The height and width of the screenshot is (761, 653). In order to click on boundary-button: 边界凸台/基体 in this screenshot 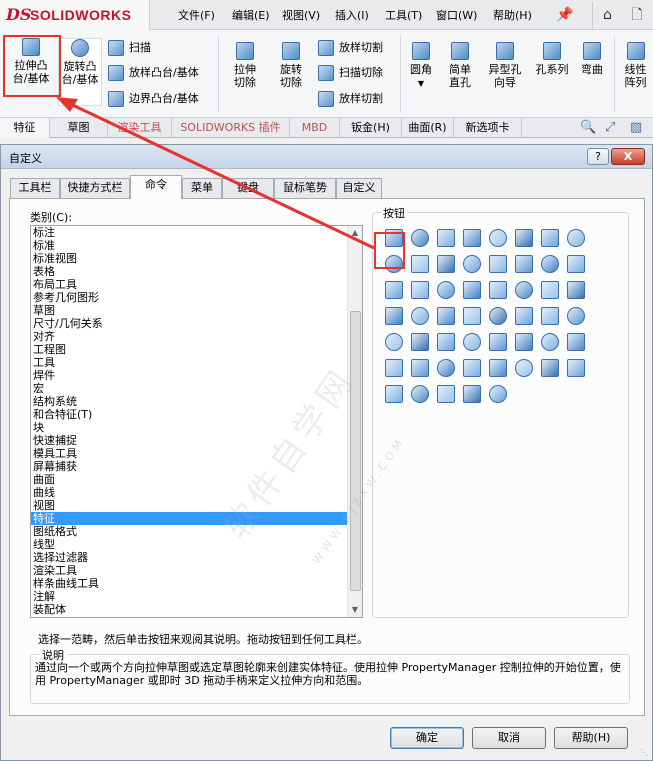, I will do `click(153, 99)`.